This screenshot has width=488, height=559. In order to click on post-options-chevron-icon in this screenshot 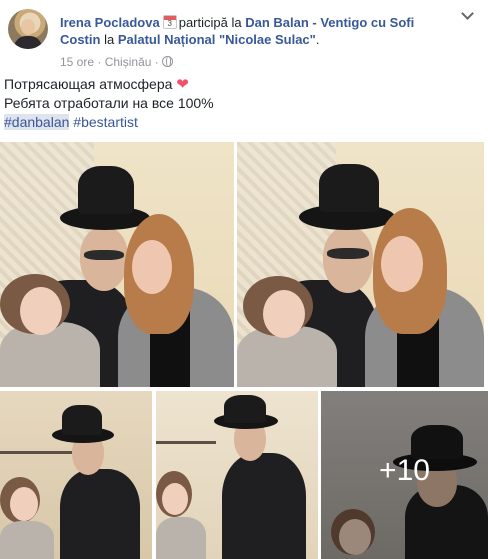, I will do `click(467, 16)`.